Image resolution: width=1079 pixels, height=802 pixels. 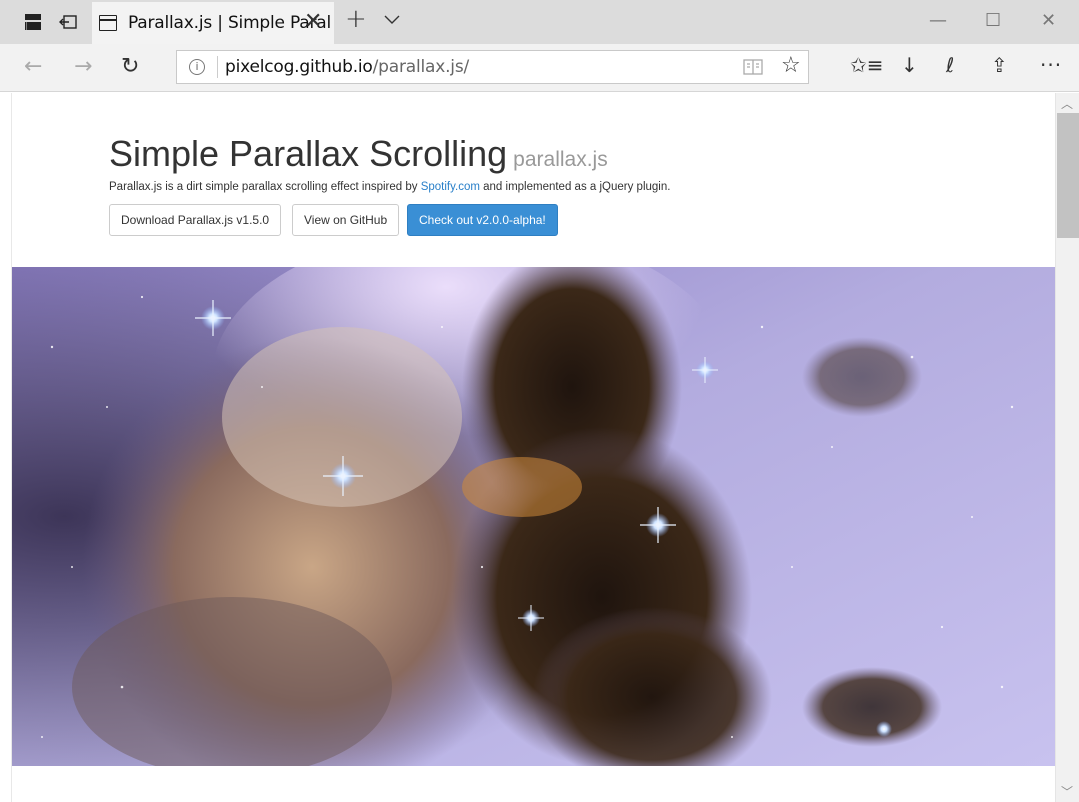 I want to click on page-icon, so click(x=108, y=23).